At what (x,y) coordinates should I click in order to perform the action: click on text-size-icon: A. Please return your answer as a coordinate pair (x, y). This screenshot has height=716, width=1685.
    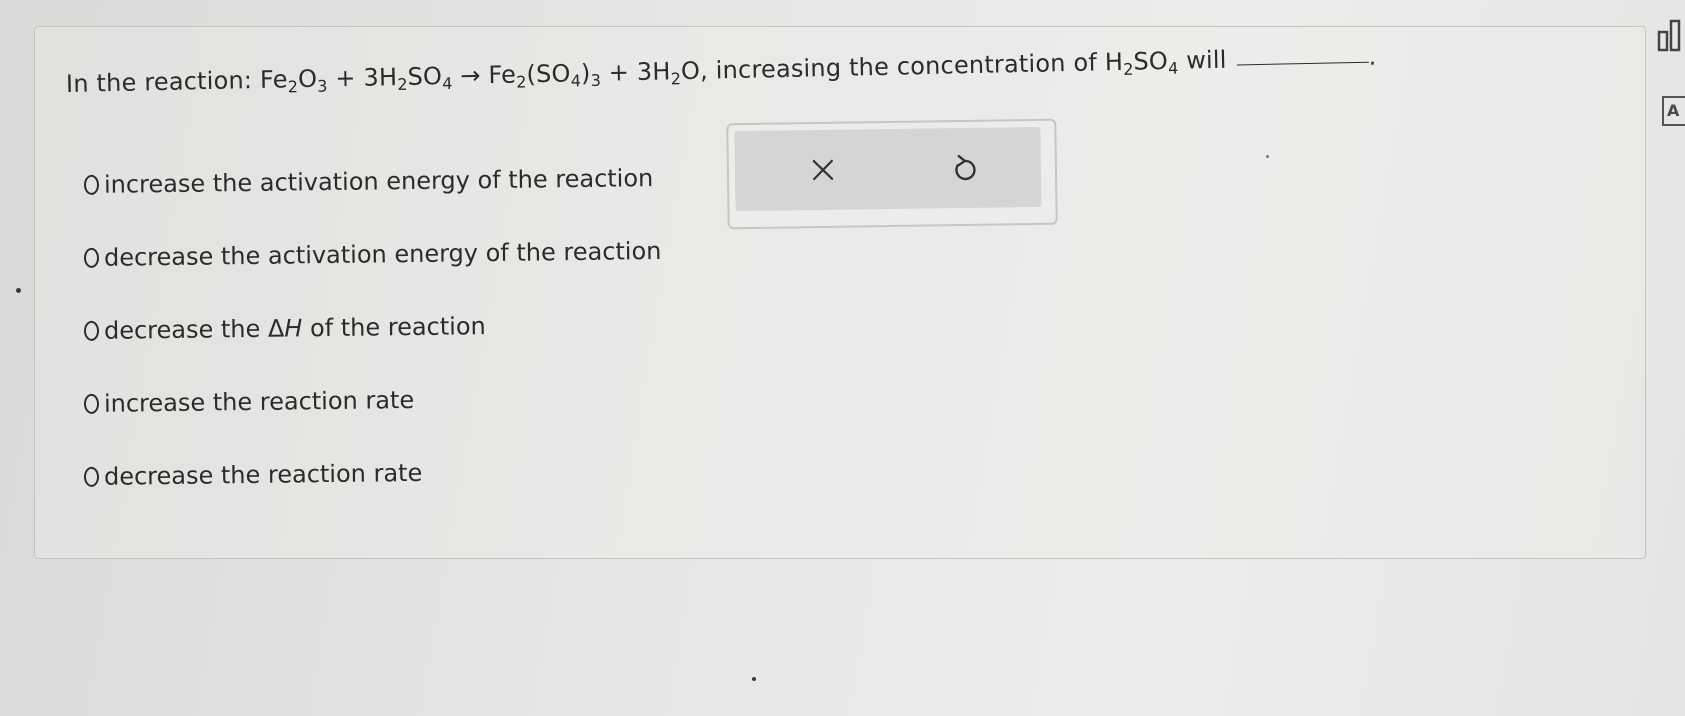
    Looking at the image, I should click on (1673, 111).